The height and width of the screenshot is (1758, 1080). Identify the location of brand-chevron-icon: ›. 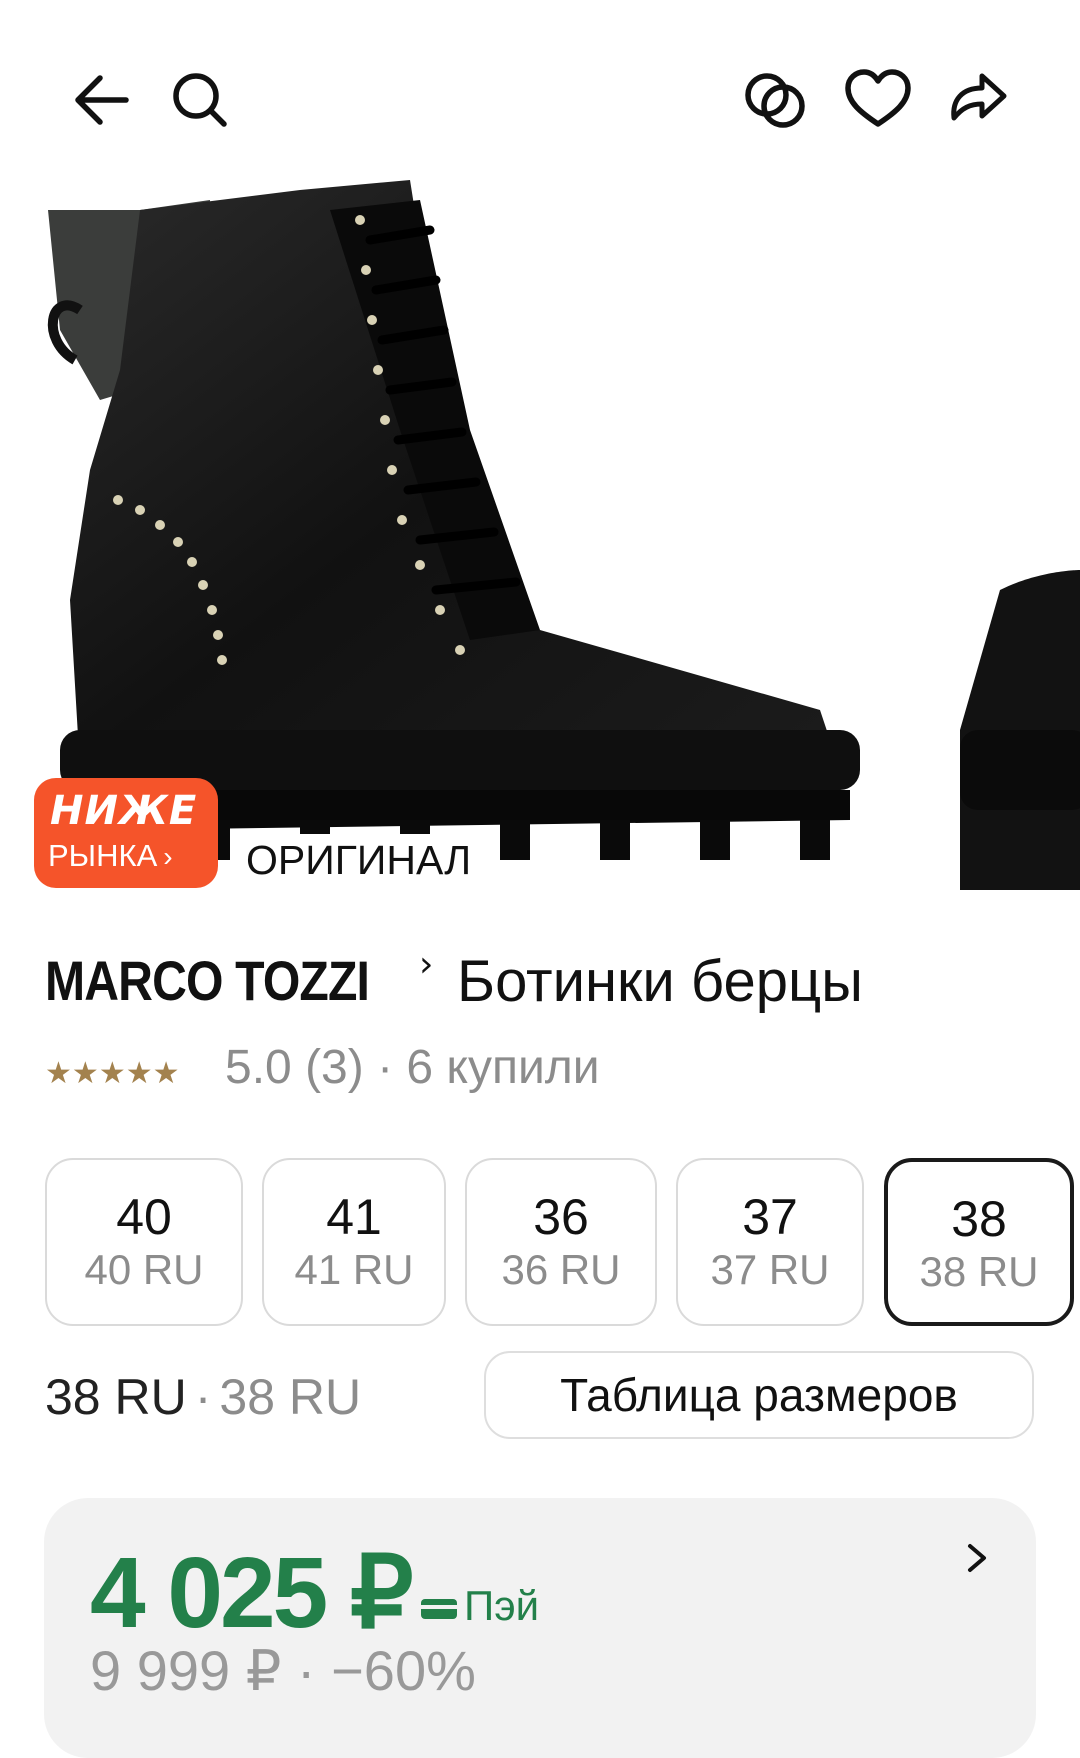
(426, 964).